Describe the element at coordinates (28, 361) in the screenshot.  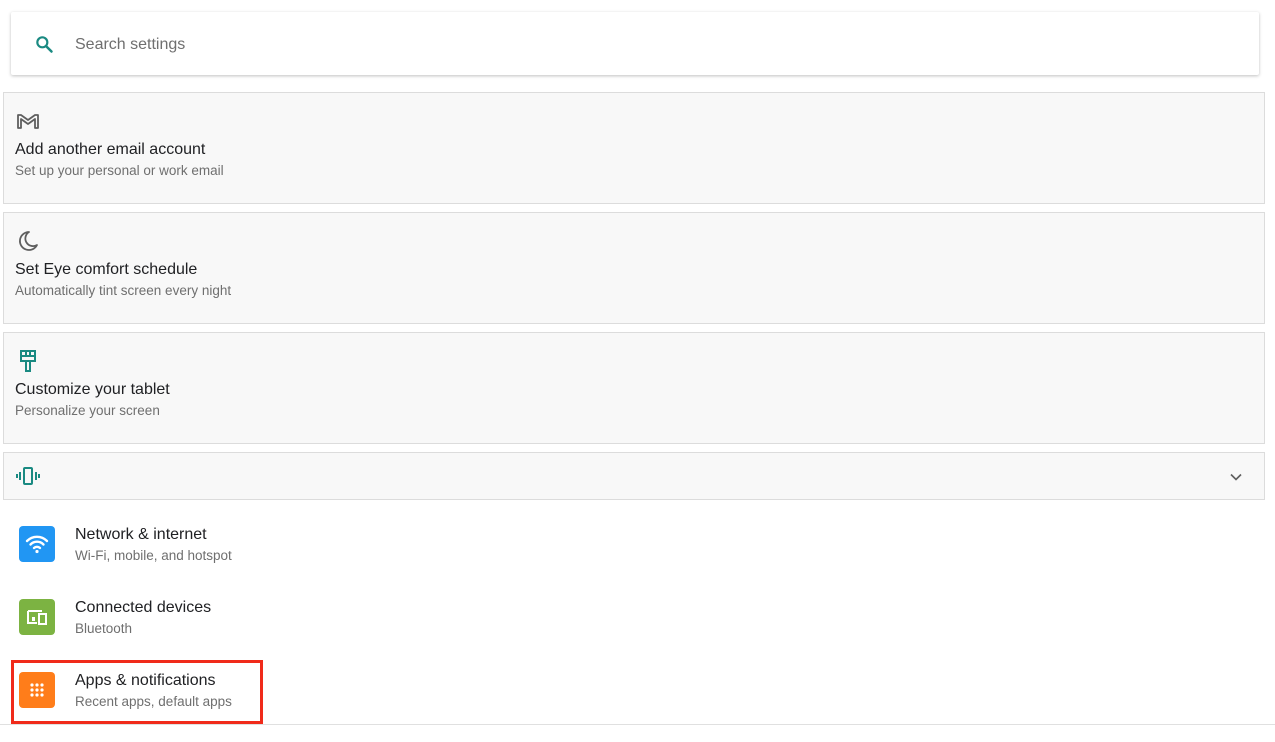
I see `paint-brush-icon` at that location.